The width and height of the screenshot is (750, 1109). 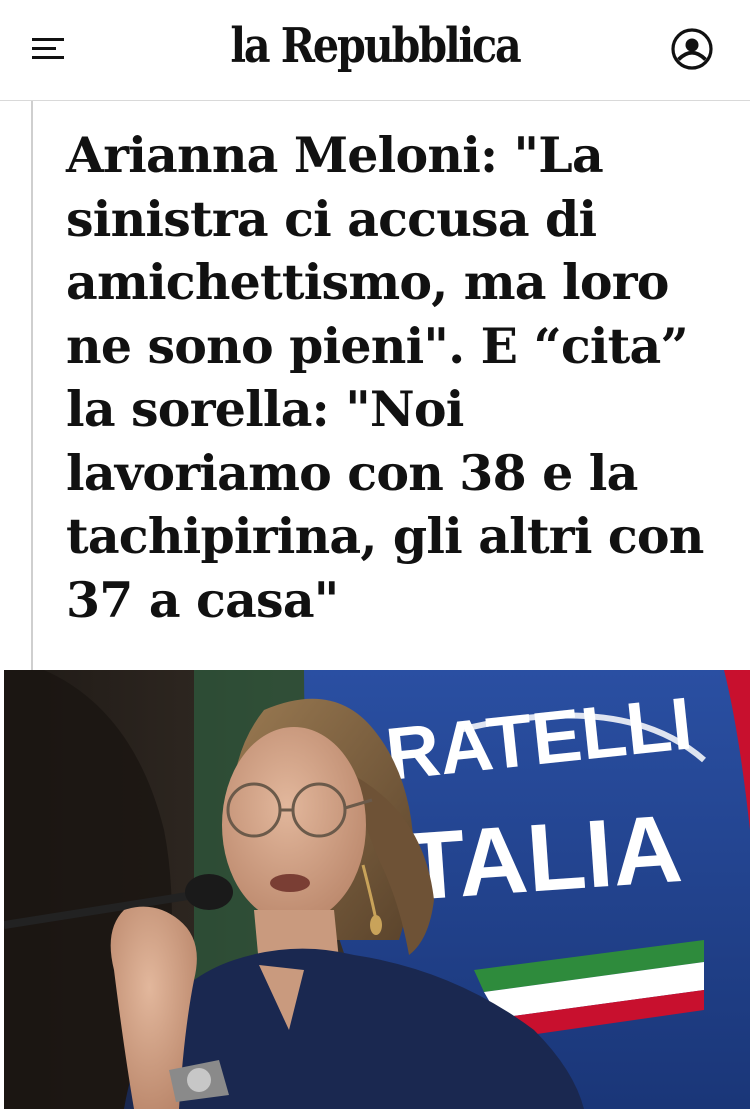 I want to click on top-bar: la Repubblica, so click(x=375, y=50).